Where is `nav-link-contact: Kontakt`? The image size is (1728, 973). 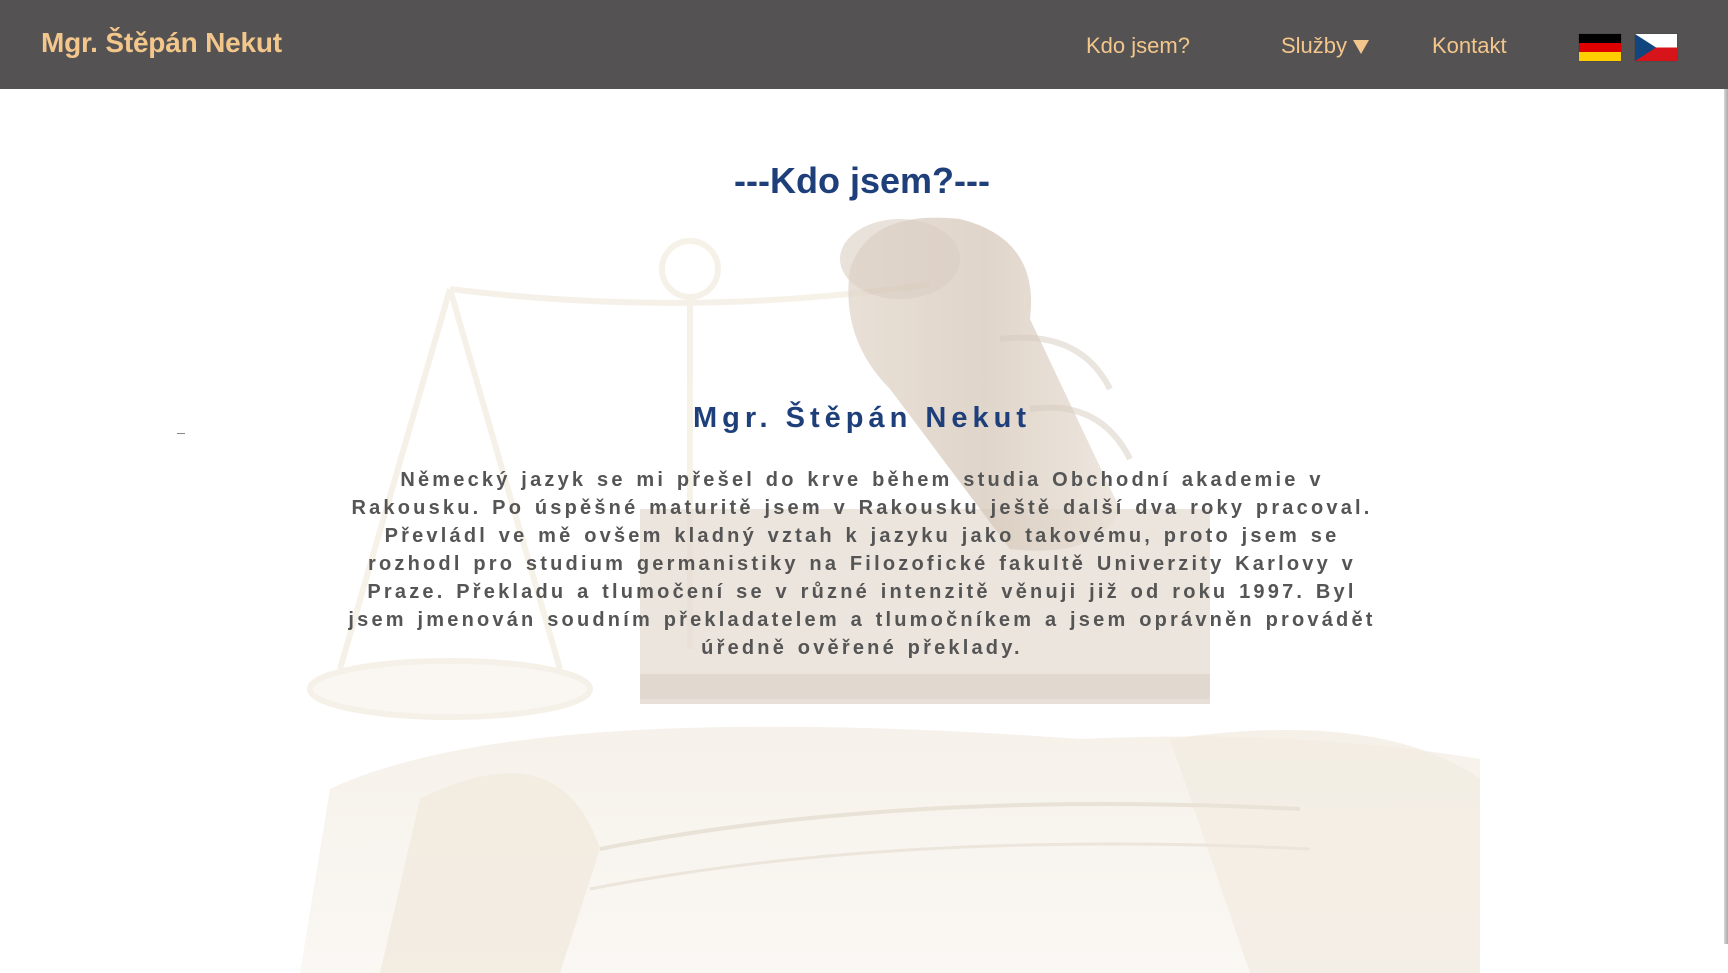
nav-link-contact: Kontakt is located at coordinates (1469, 46).